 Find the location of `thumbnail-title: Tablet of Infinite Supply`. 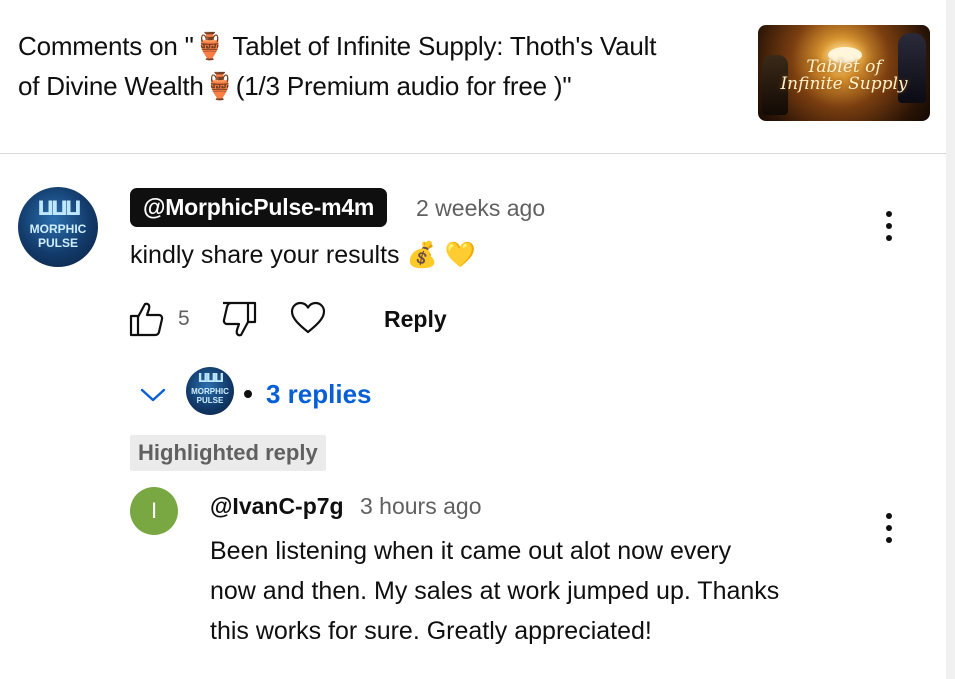

thumbnail-title: Tablet of Infinite Supply is located at coordinates (844, 76).